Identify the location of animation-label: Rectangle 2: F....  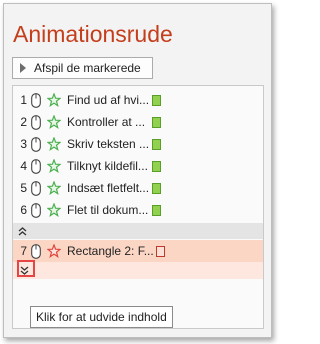
(110, 251).